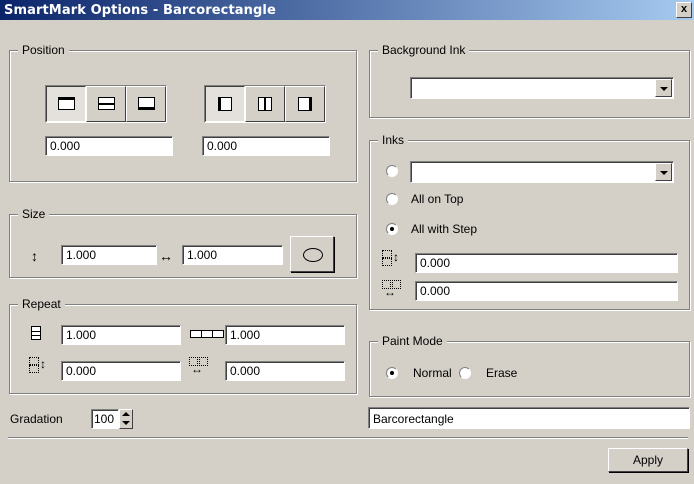  What do you see at coordinates (36, 419) in the screenshot?
I see `gradation-label: Gradation` at bounding box center [36, 419].